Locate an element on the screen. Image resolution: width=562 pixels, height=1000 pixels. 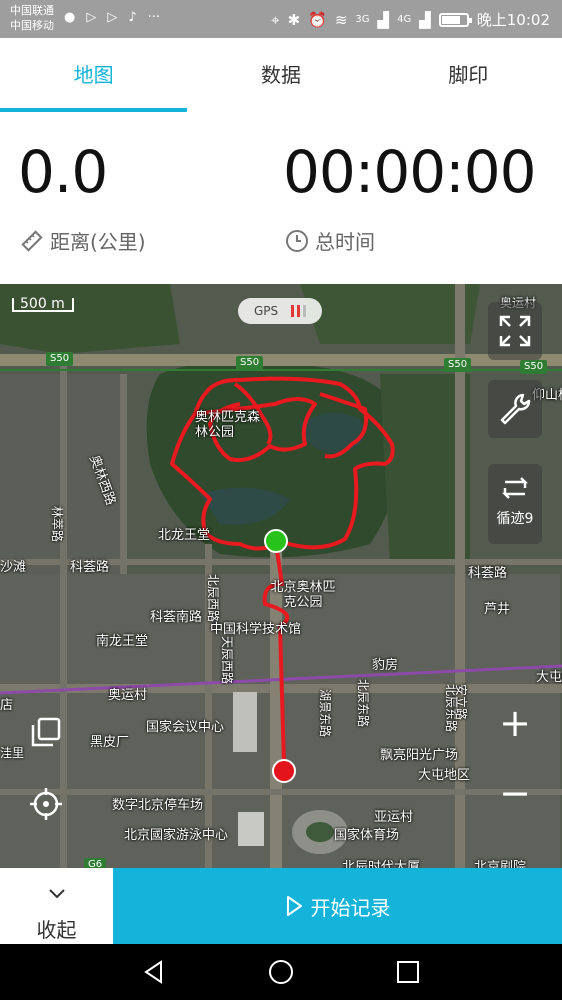
notification-icons: ● ▷ ▷ ♪ ··· is located at coordinates (112, 17).